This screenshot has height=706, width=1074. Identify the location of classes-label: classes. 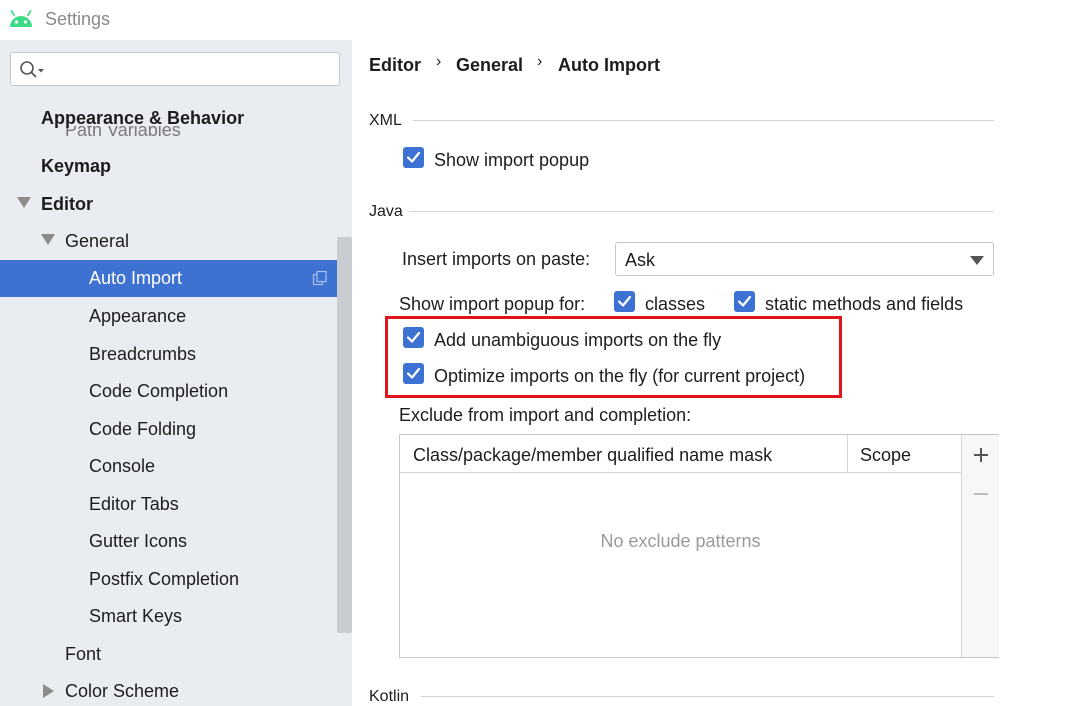
(675, 304).